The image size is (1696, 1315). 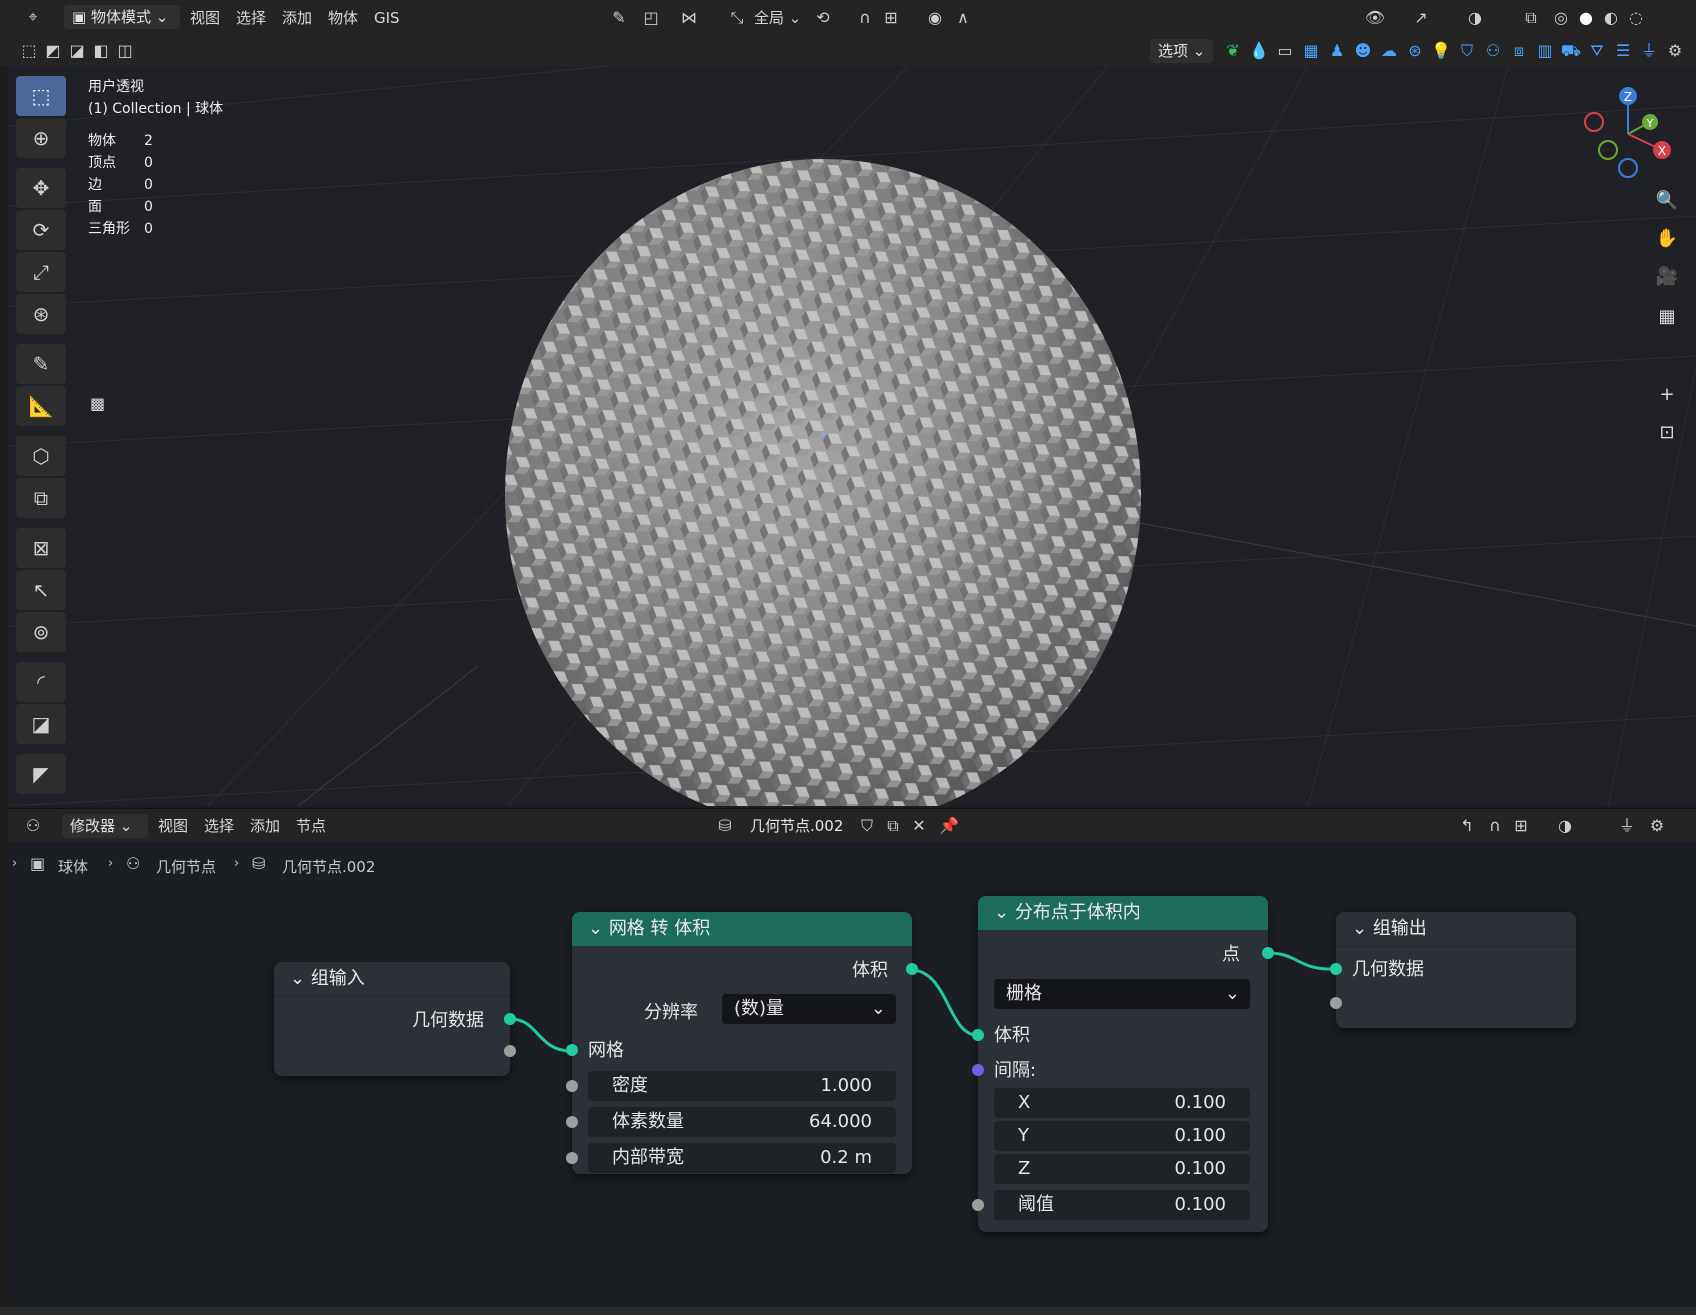 What do you see at coordinates (978, 1070) in the screenshot?
I see `input-socket-spacing` at bounding box center [978, 1070].